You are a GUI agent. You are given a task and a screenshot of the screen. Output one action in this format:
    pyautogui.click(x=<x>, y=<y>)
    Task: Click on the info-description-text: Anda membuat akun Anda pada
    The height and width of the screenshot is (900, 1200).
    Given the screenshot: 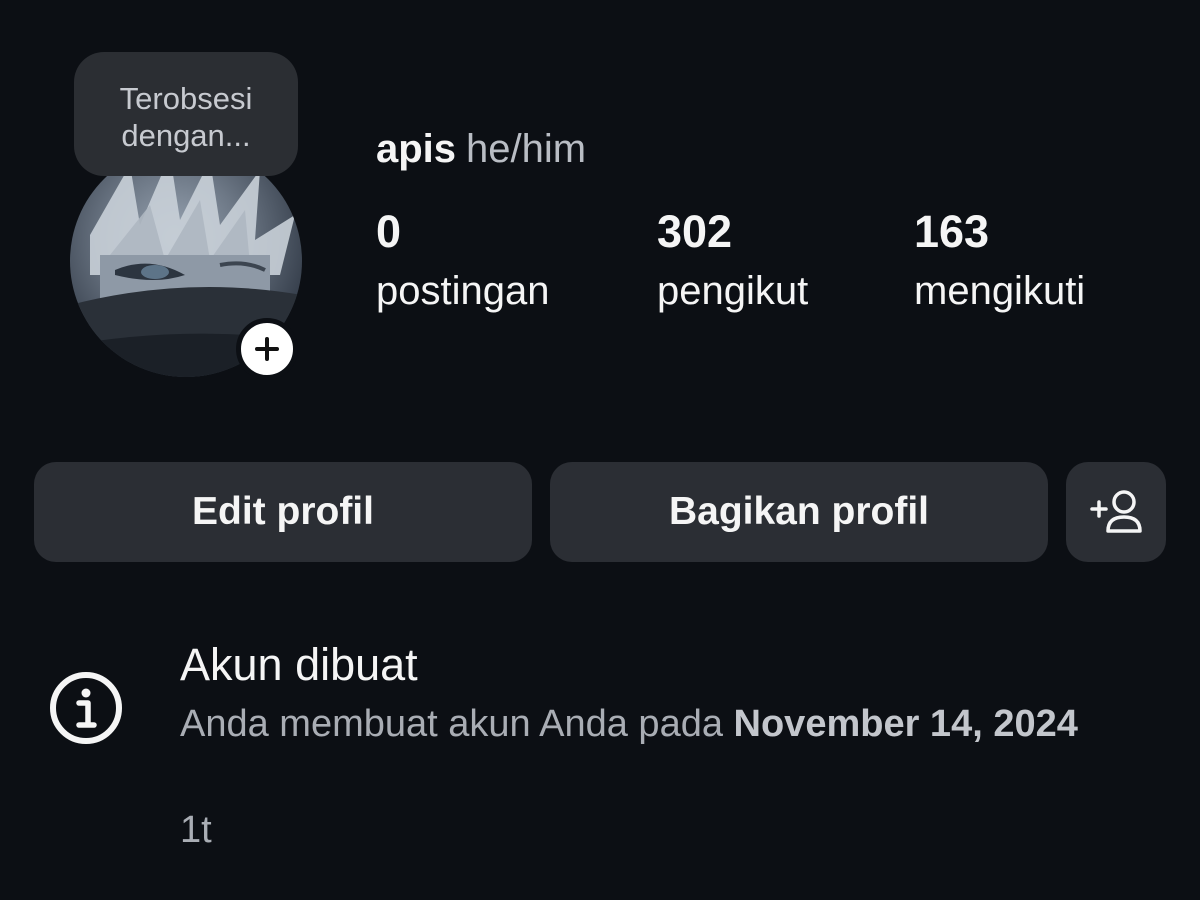 What is the action you would take?
    pyautogui.click(x=451, y=724)
    